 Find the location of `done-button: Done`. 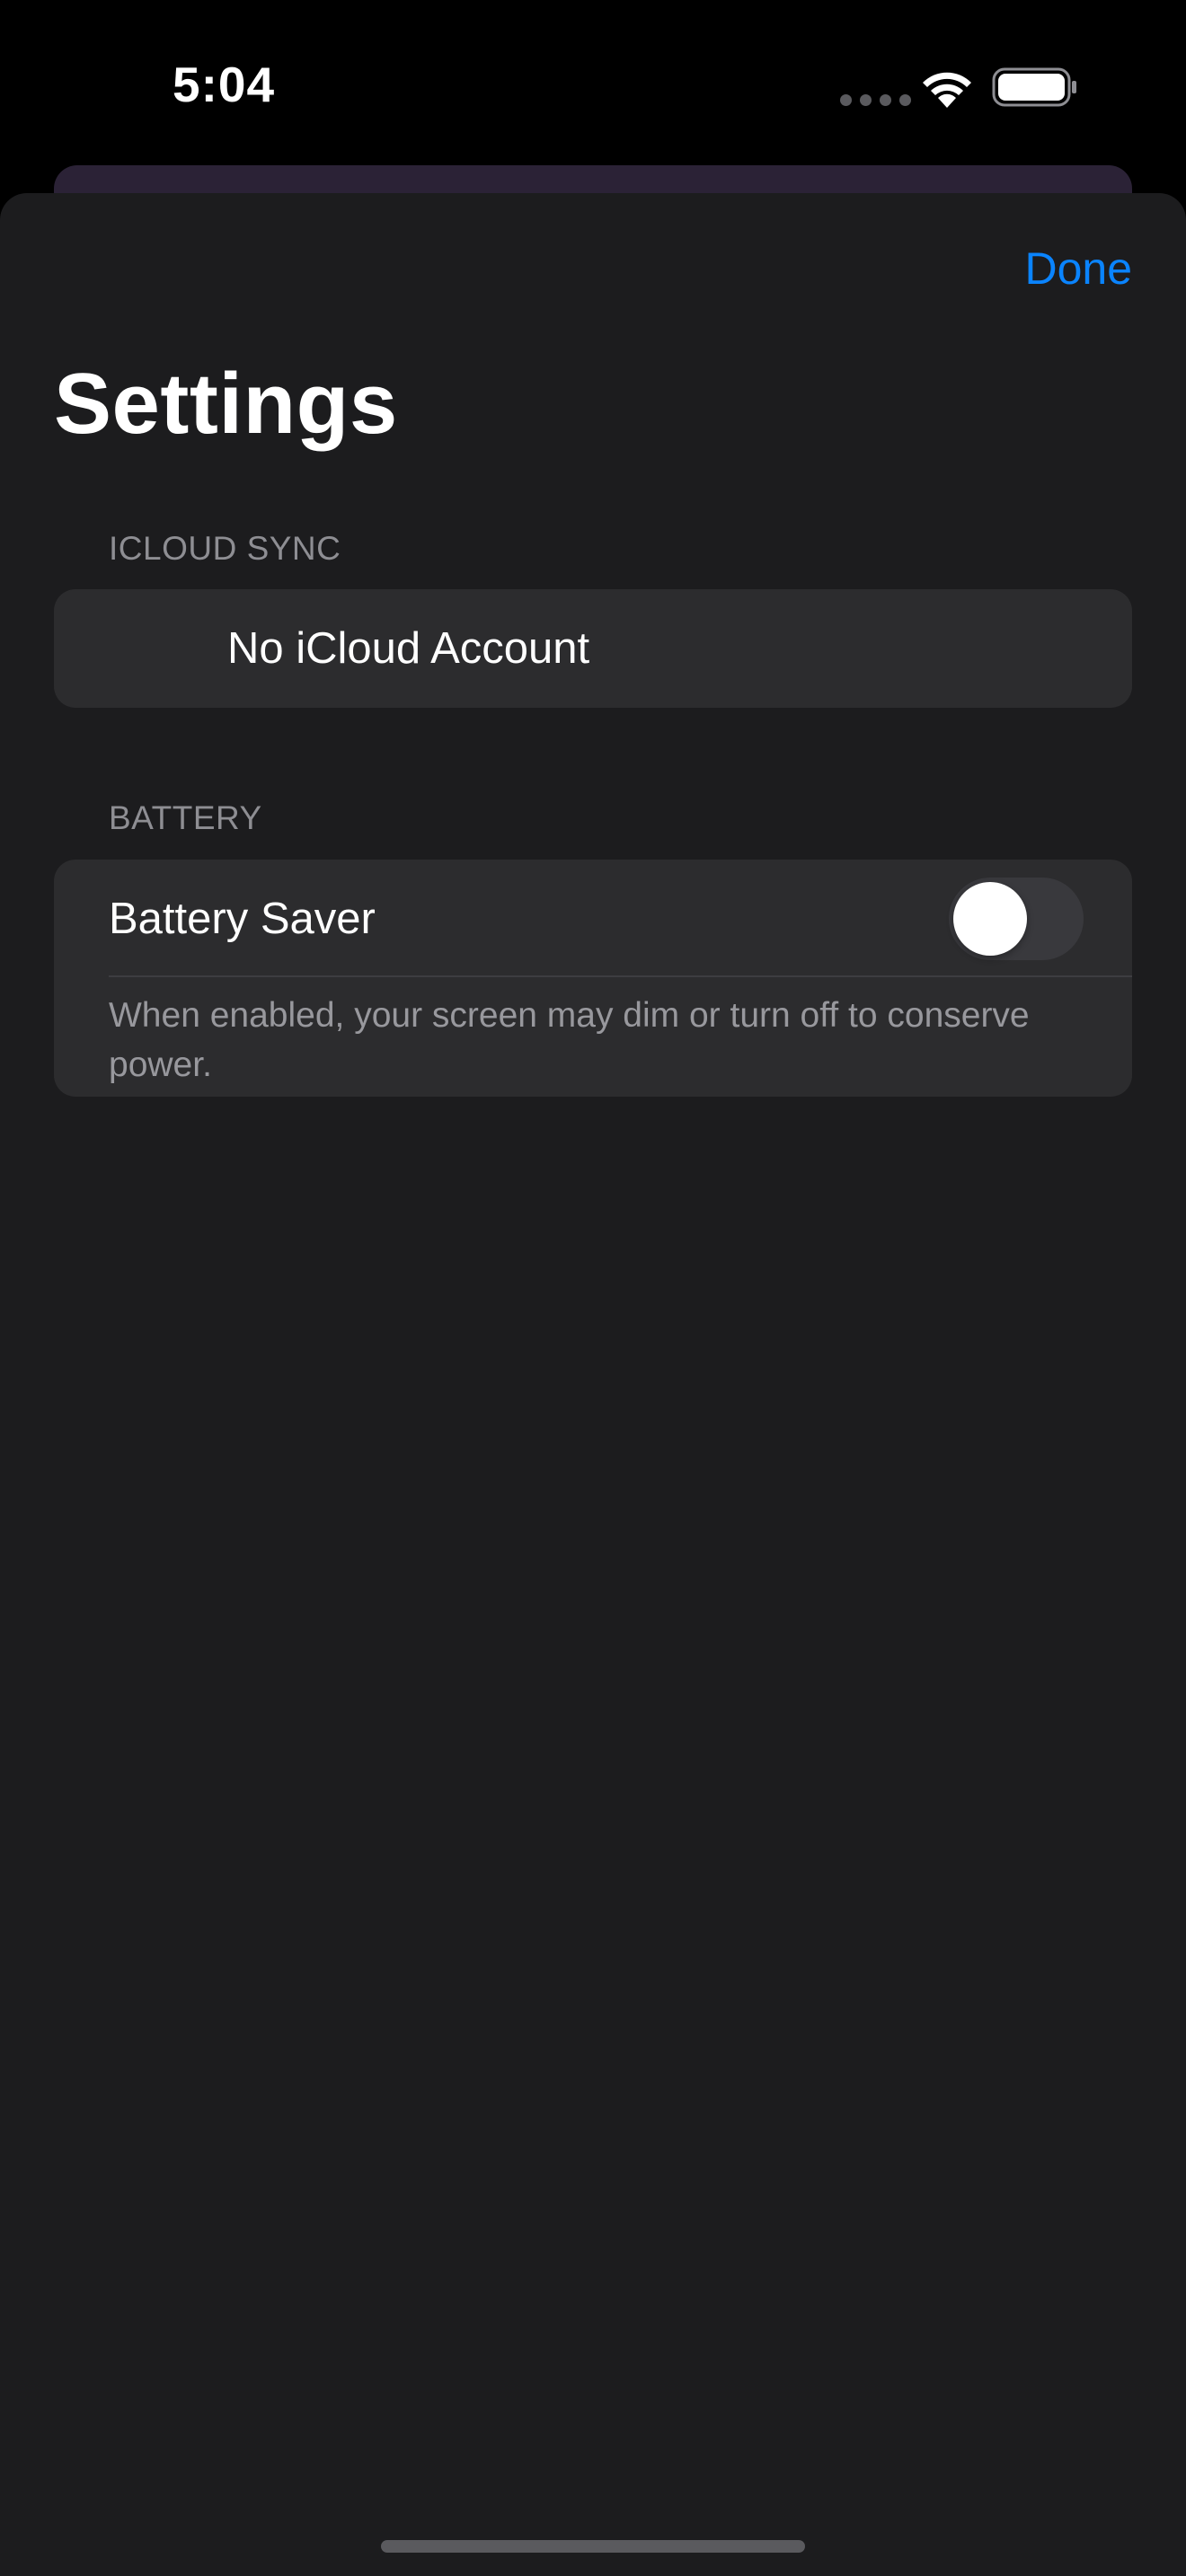

done-button: Done is located at coordinates (1078, 269).